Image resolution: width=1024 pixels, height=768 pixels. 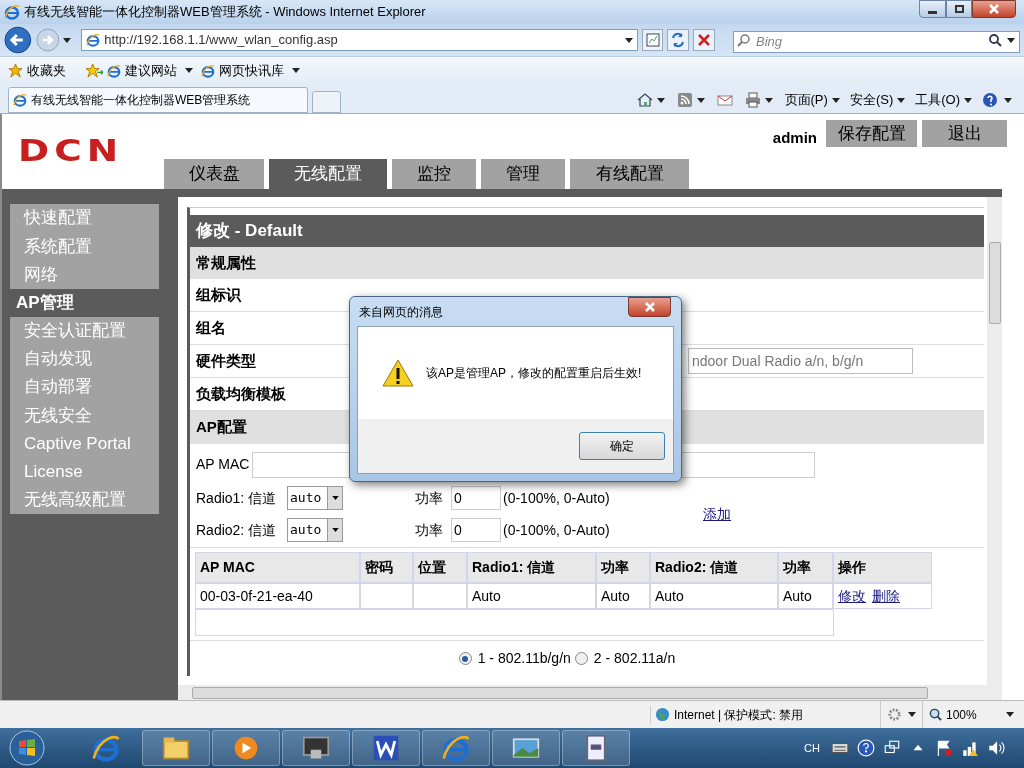 I want to click on column-header: Radio1: 信道, so click(x=531, y=567).